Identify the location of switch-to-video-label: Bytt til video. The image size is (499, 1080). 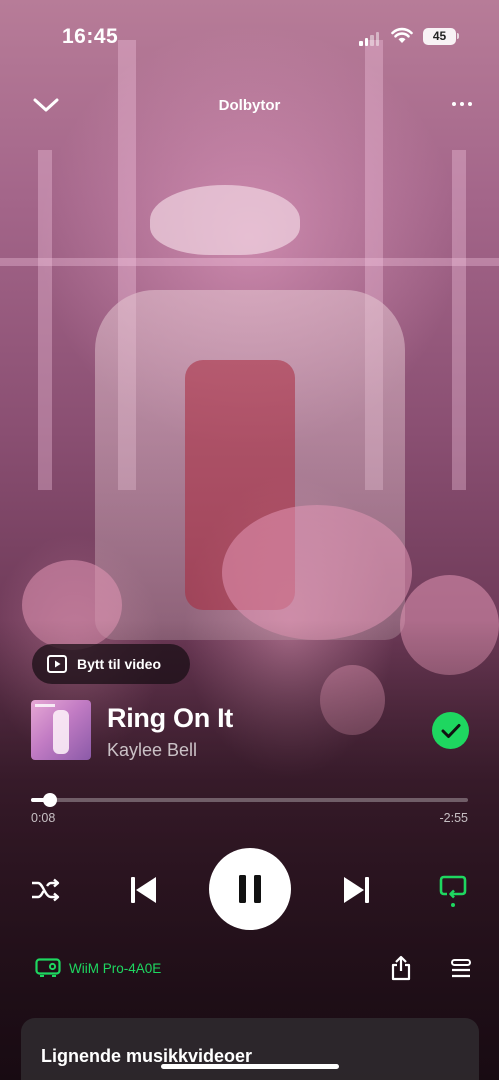
(119, 664).